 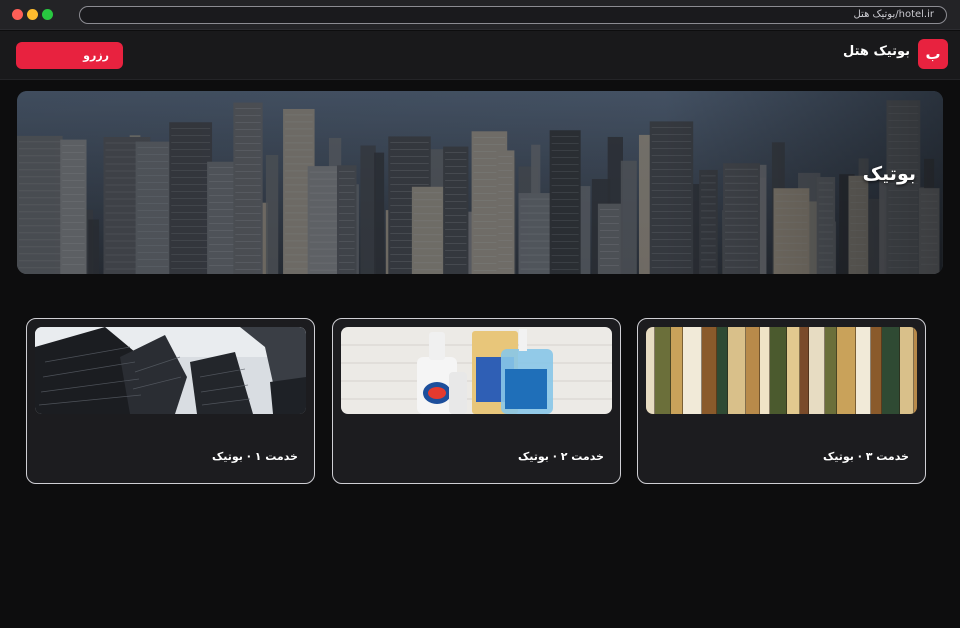 What do you see at coordinates (865, 456) in the screenshot?
I see `service-card-title: خدمت ۳ · بوتیک` at bounding box center [865, 456].